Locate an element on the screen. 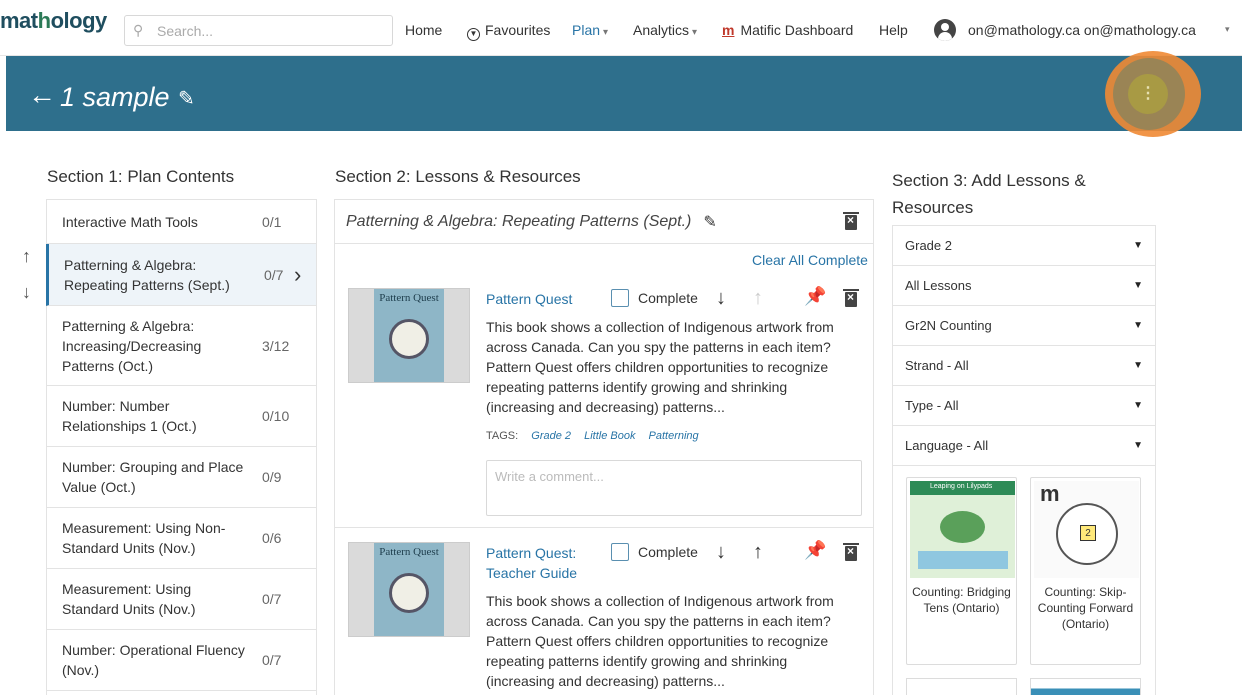  filter-value: Strand - All is located at coordinates (937, 365).